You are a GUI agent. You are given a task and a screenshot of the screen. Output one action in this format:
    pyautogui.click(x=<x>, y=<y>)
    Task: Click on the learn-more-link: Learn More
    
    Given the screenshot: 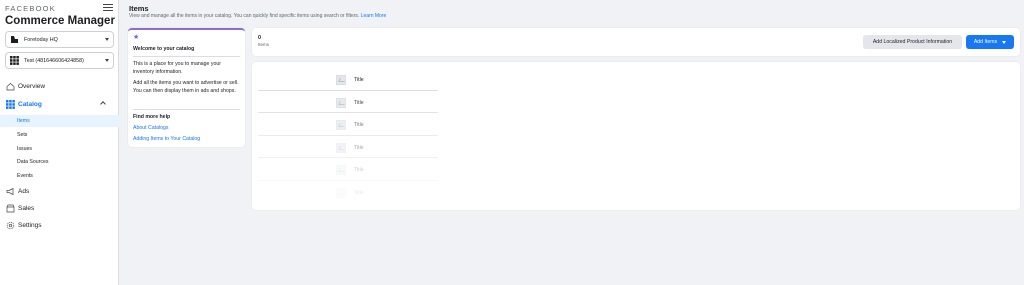 What is the action you would take?
    pyautogui.click(x=374, y=16)
    